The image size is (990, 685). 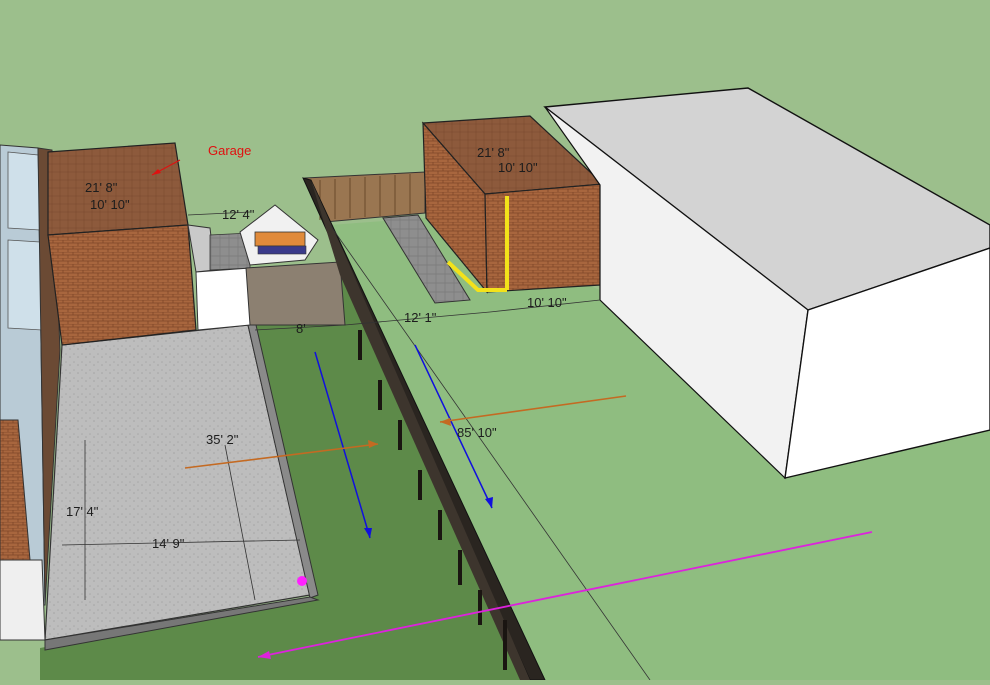 What do you see at coordinates (82, 511) in the screenshot?
I see `dim-patio-depth: 17' 4"` at bounding box center [82, 511].